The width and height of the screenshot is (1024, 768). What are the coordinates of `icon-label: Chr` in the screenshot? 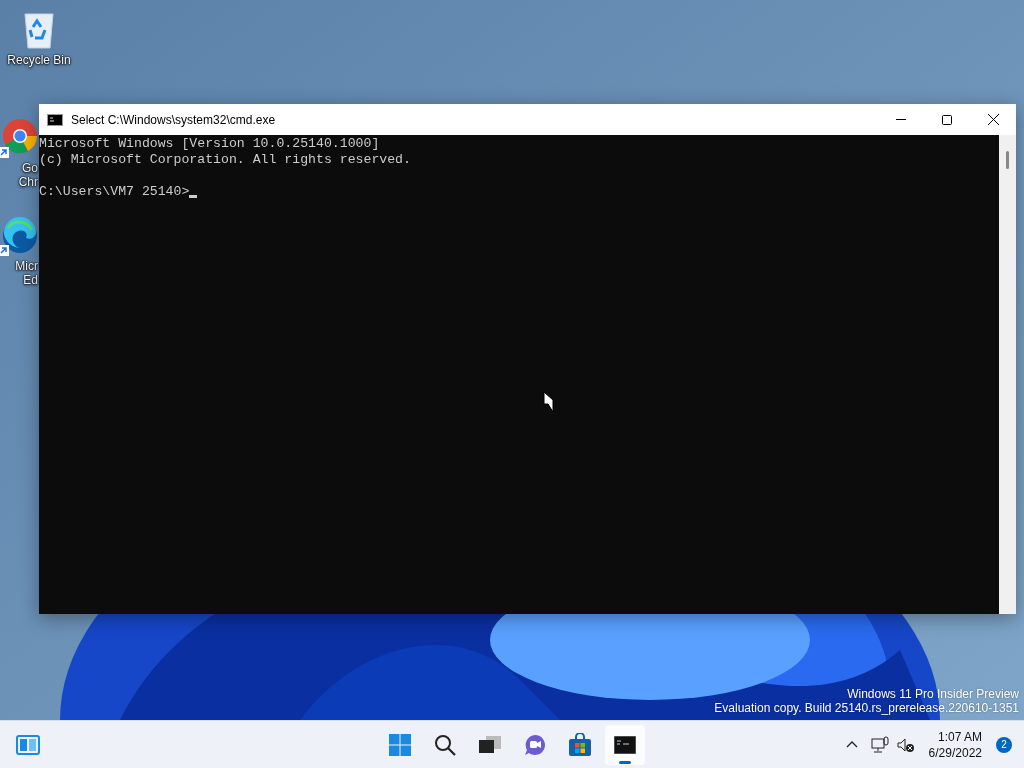 It's located at (28, 182).